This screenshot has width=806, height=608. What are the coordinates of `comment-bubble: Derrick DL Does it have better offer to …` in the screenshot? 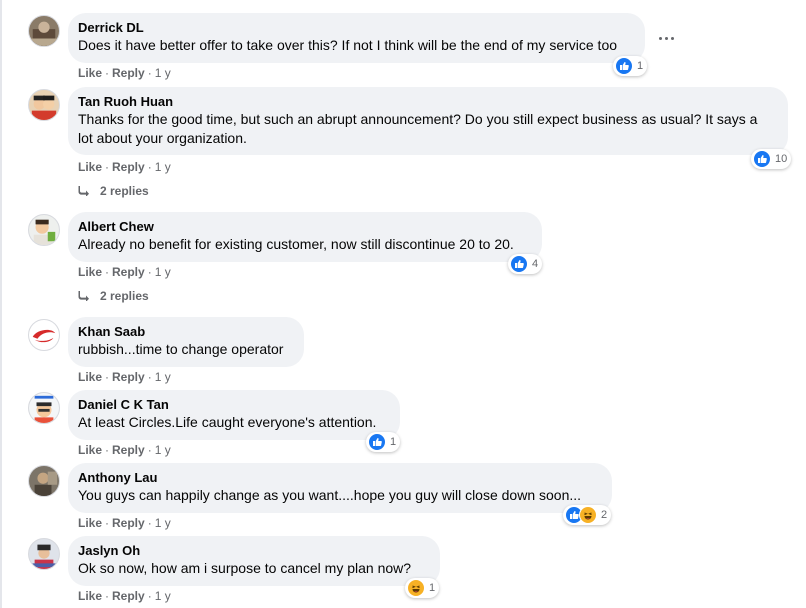 It's located at (356, 38).